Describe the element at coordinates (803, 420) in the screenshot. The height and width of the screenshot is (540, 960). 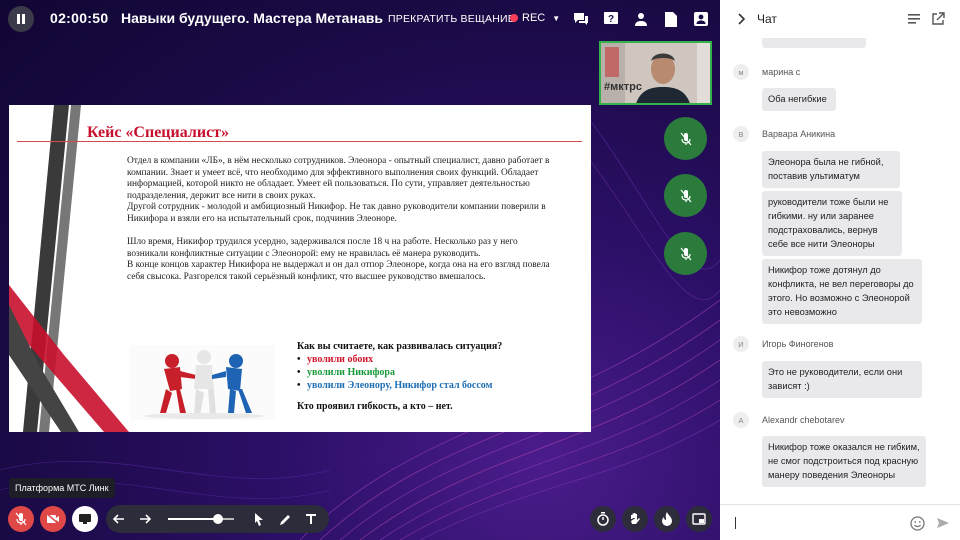
I see `chat-author-name: Alexandr chebotarev` at that location.